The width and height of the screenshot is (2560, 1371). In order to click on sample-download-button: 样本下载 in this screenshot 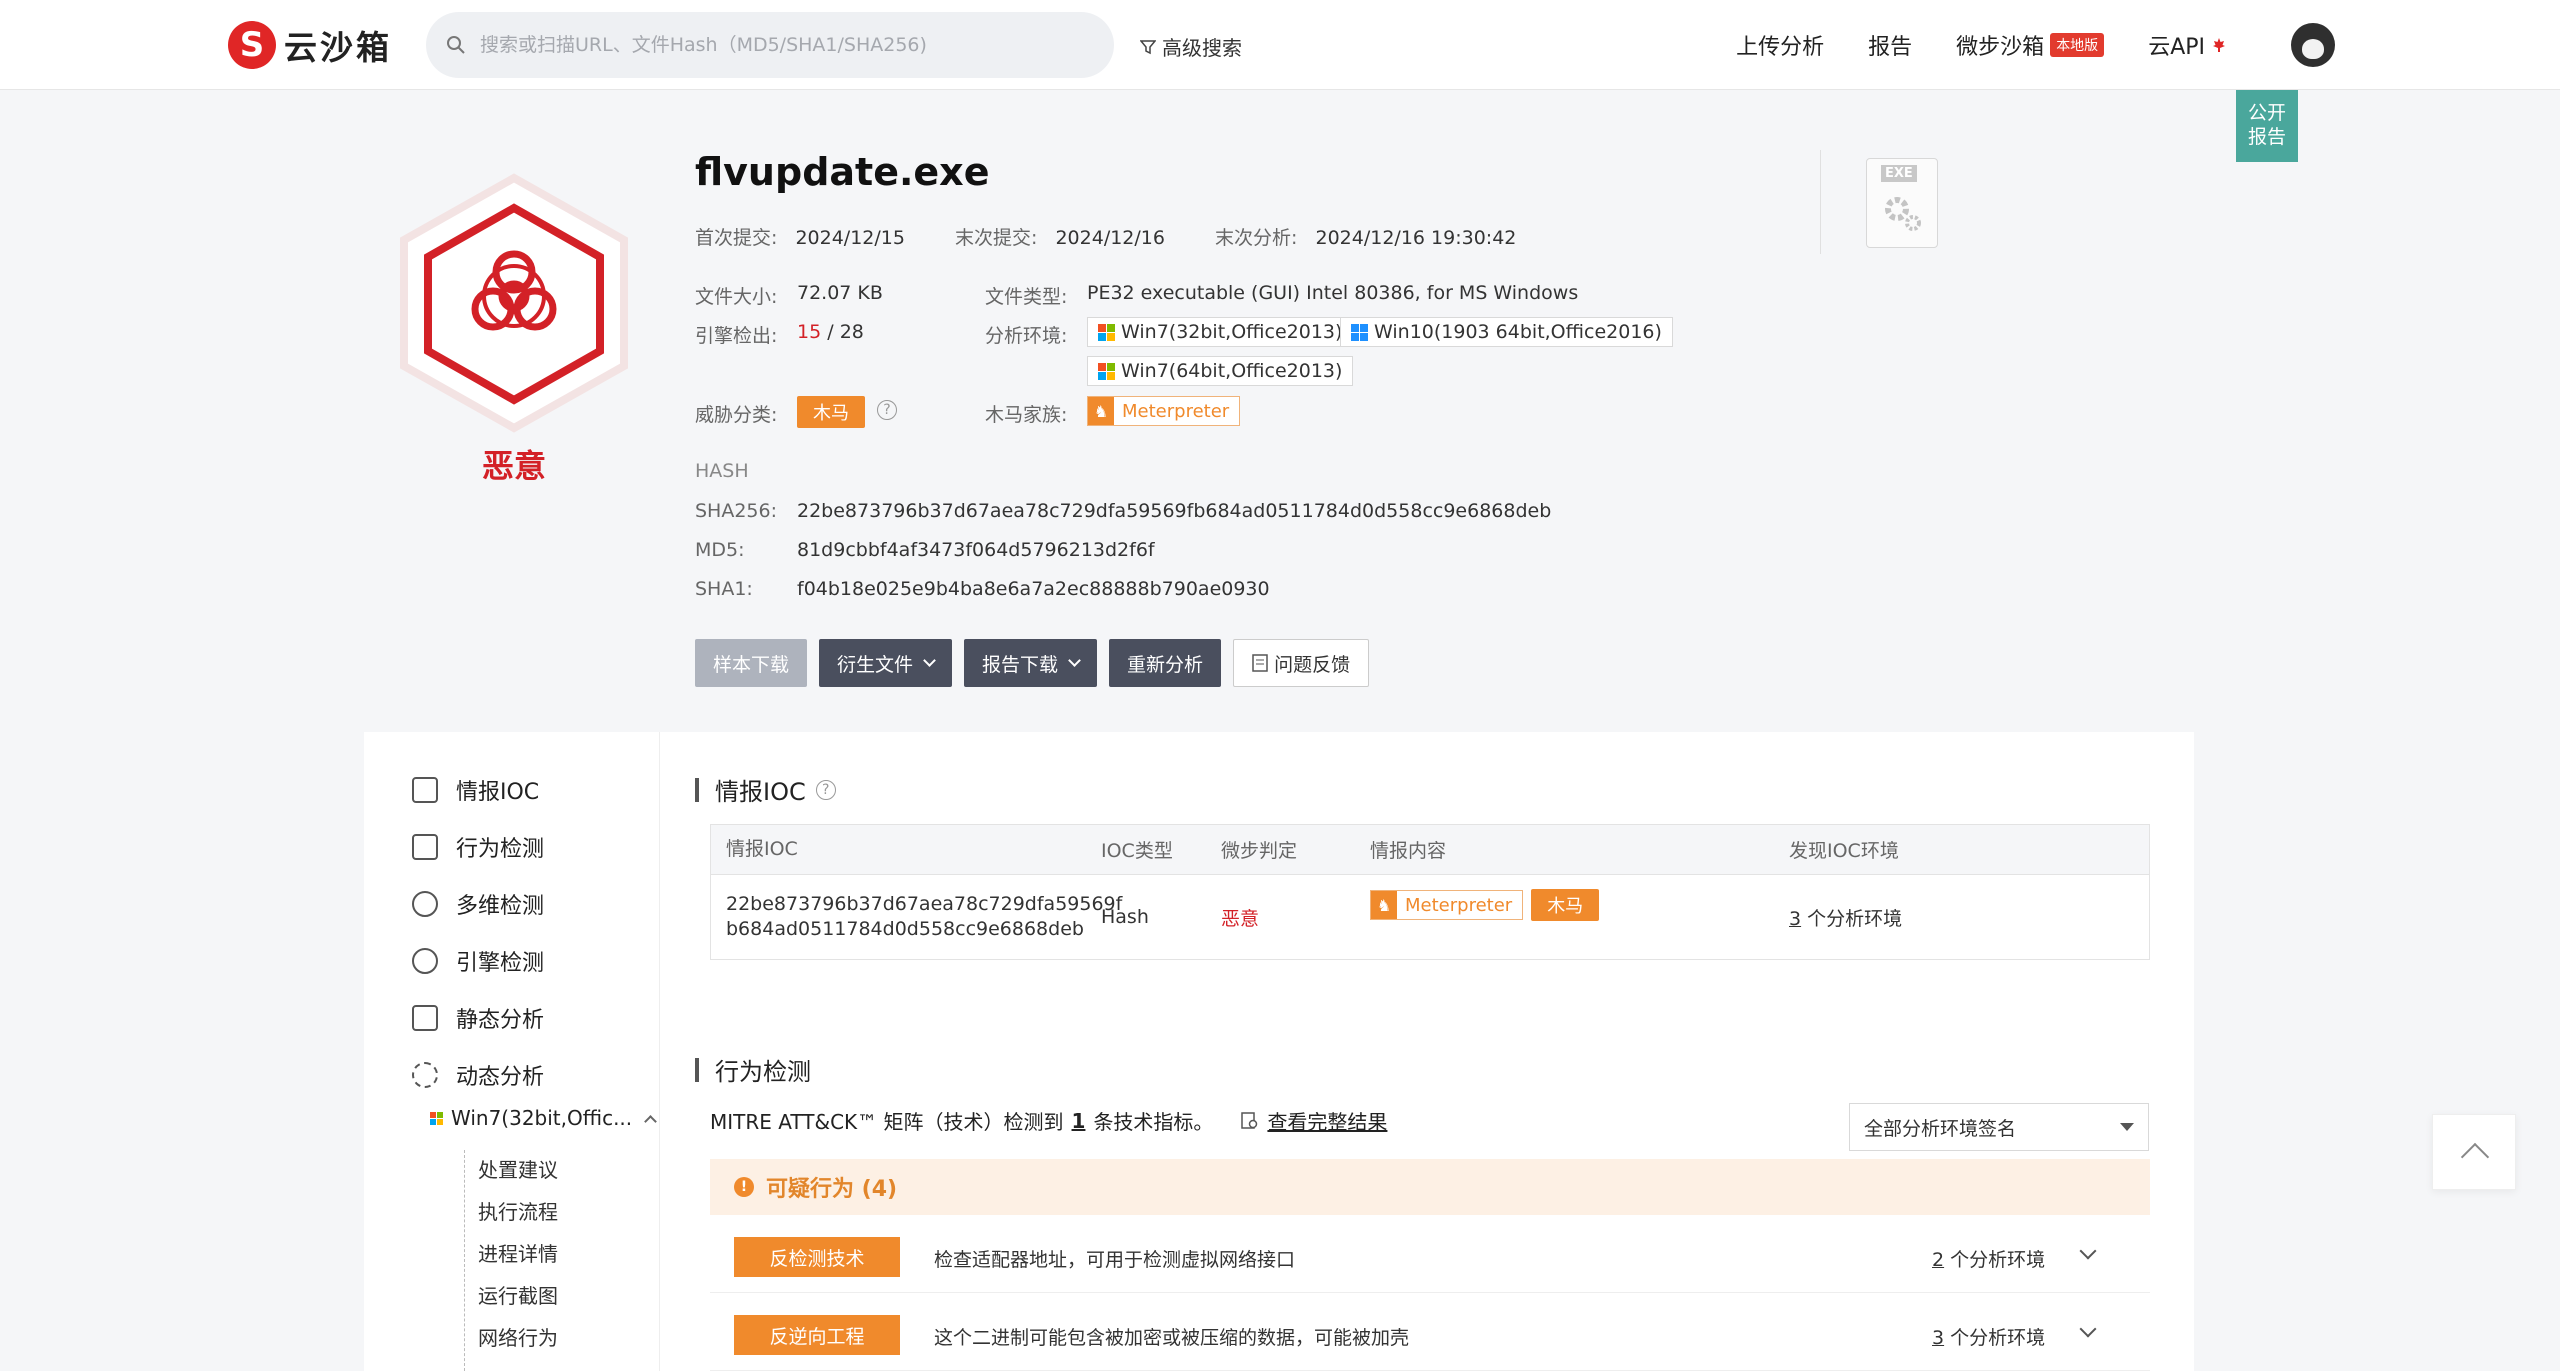, I will do `click(751, 663)`.